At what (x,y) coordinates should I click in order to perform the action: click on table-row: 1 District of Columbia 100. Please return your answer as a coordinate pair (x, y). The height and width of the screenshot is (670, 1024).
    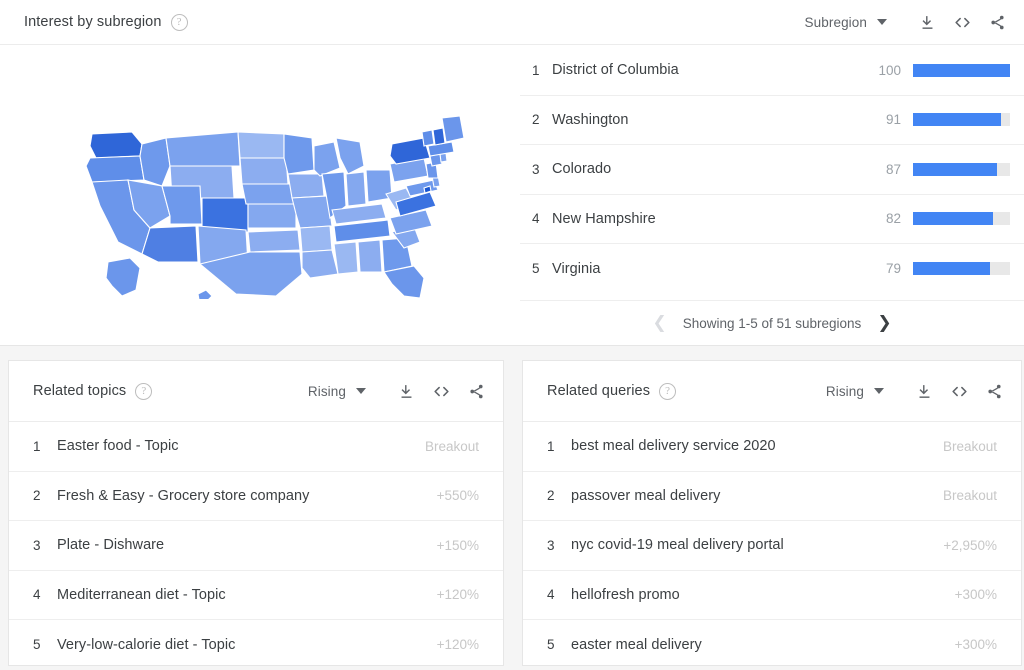
    Looking at the image, I should click on (772, 71).